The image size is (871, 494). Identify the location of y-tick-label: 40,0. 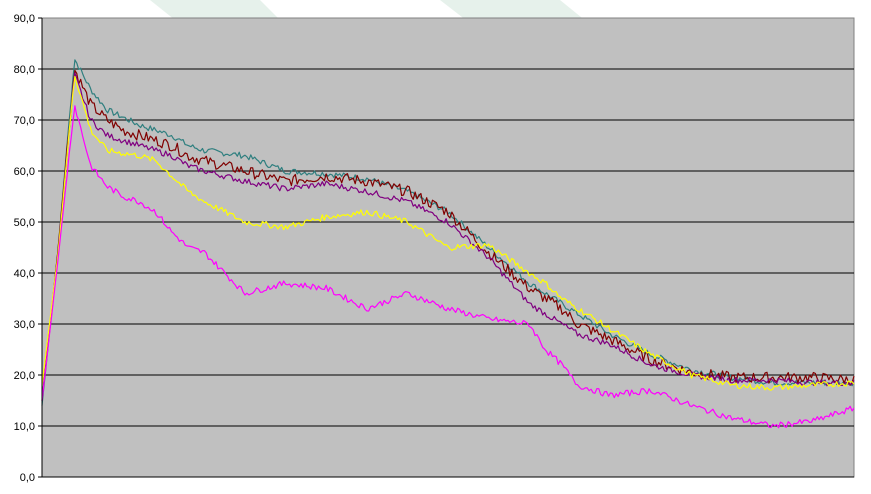
(24, 274).